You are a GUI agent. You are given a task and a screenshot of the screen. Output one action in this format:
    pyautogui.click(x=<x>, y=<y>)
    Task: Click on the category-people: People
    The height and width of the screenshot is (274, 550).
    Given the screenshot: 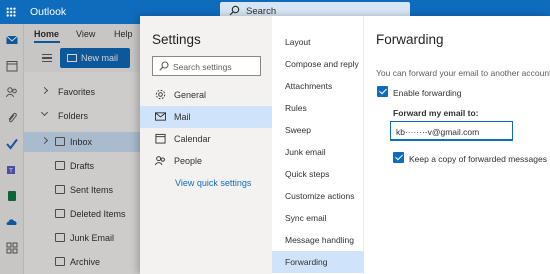 What is the action you would take?
    pyautogui.click(x=206, y=161)
    